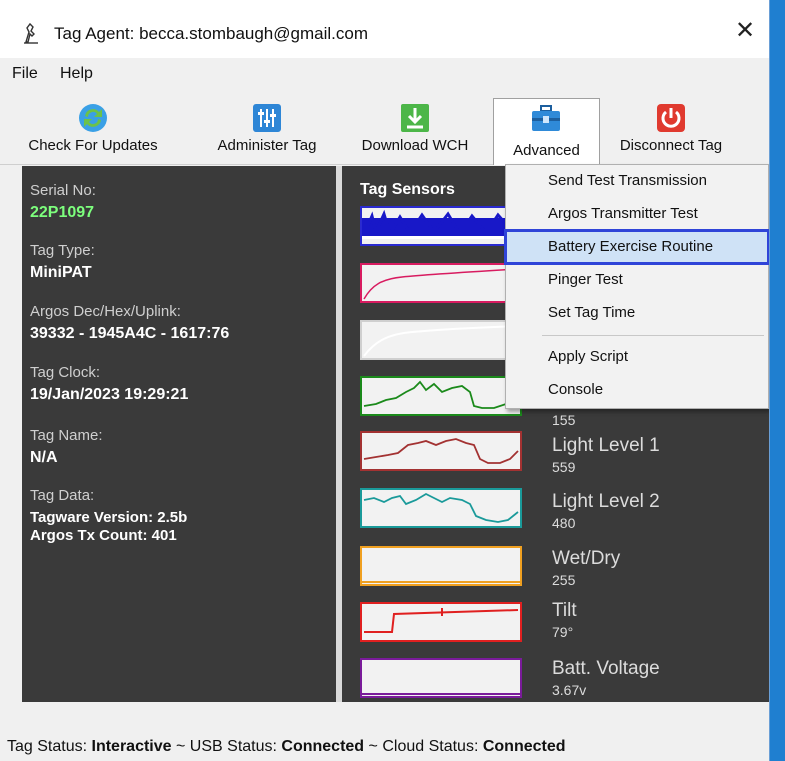 Image resolution: width=785 pixels, height=761 pixels. What do you see at coordinates (564, 580) in the screenshot?
I see `wet-dry-value: 255` at bounding box center [564, 580].